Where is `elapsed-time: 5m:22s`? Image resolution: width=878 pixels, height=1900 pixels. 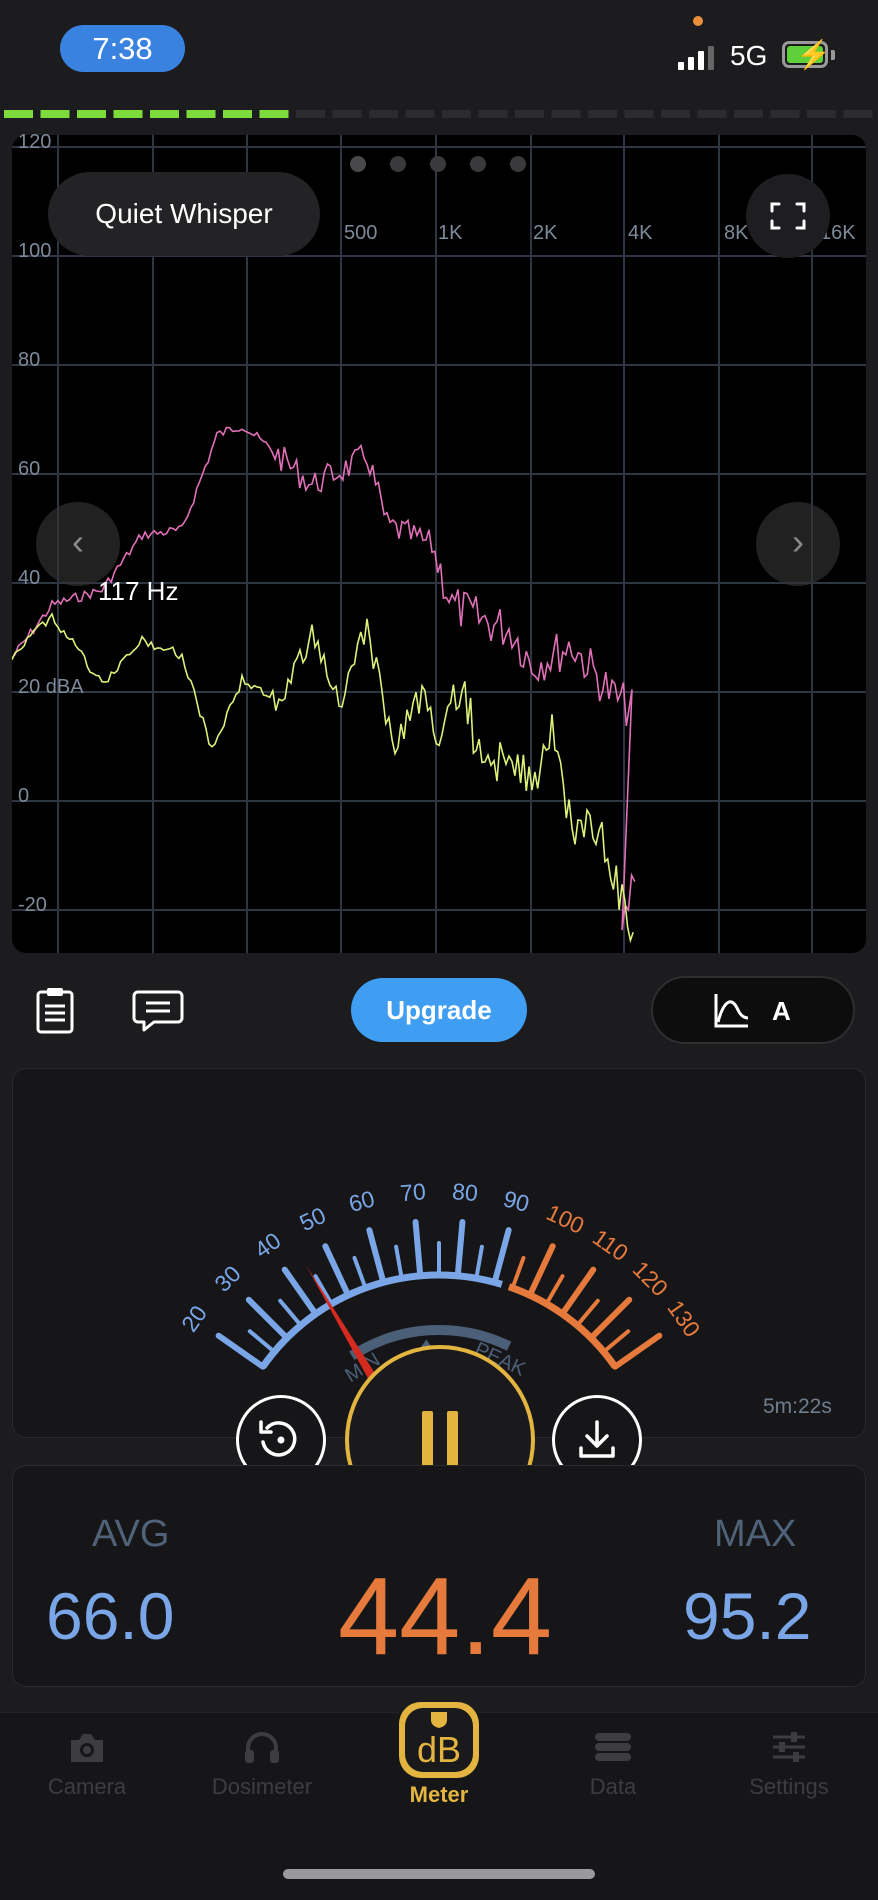 elapsed-time: 5m:22s is located at coordinates (797, 1406).